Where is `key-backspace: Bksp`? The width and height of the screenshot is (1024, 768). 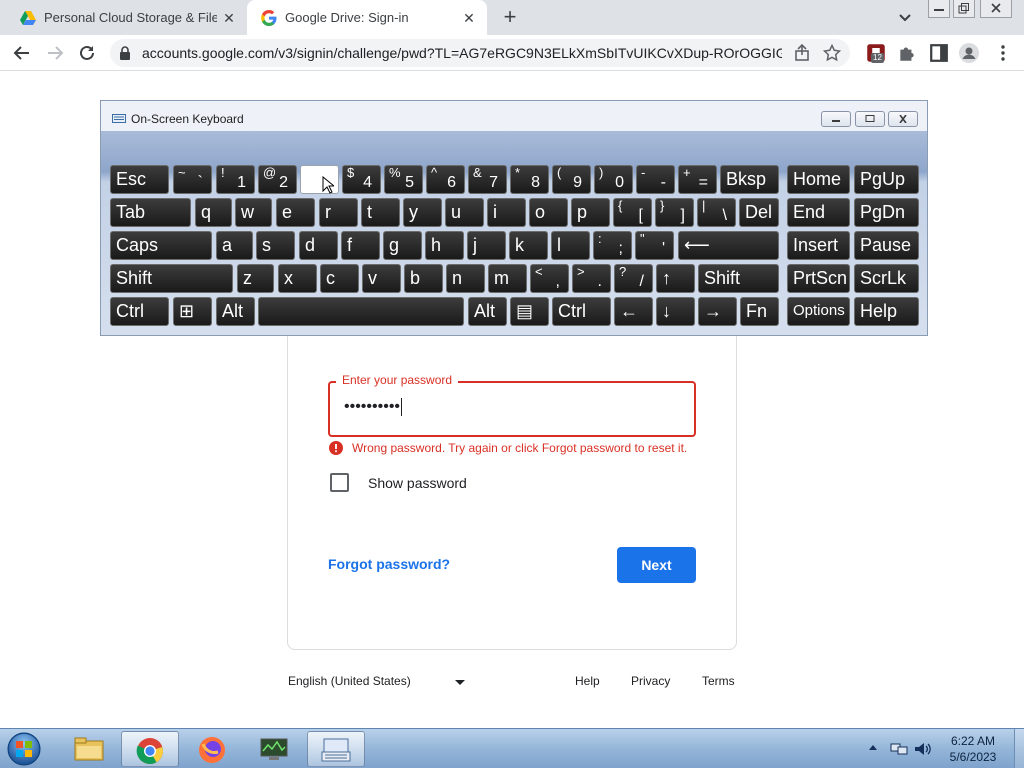 key-backspace: Bksp is located at coordinates (749, 179).